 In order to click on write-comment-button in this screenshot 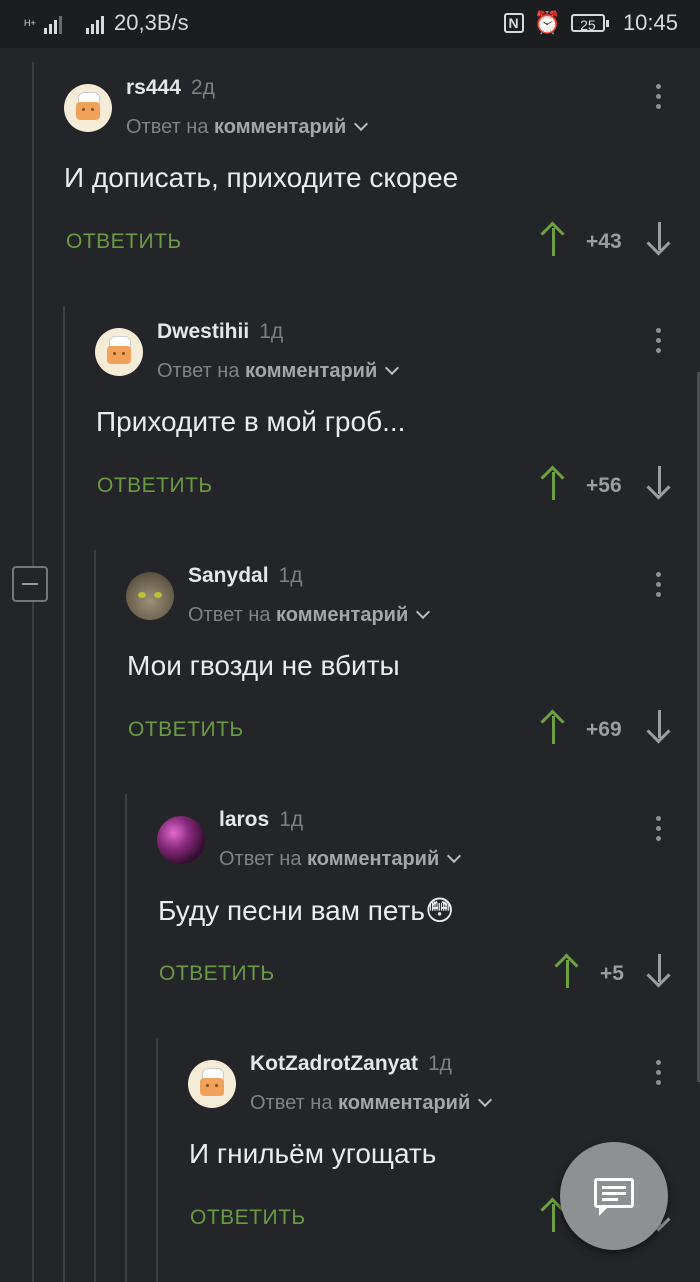, I will do `click(614, 1196)`.